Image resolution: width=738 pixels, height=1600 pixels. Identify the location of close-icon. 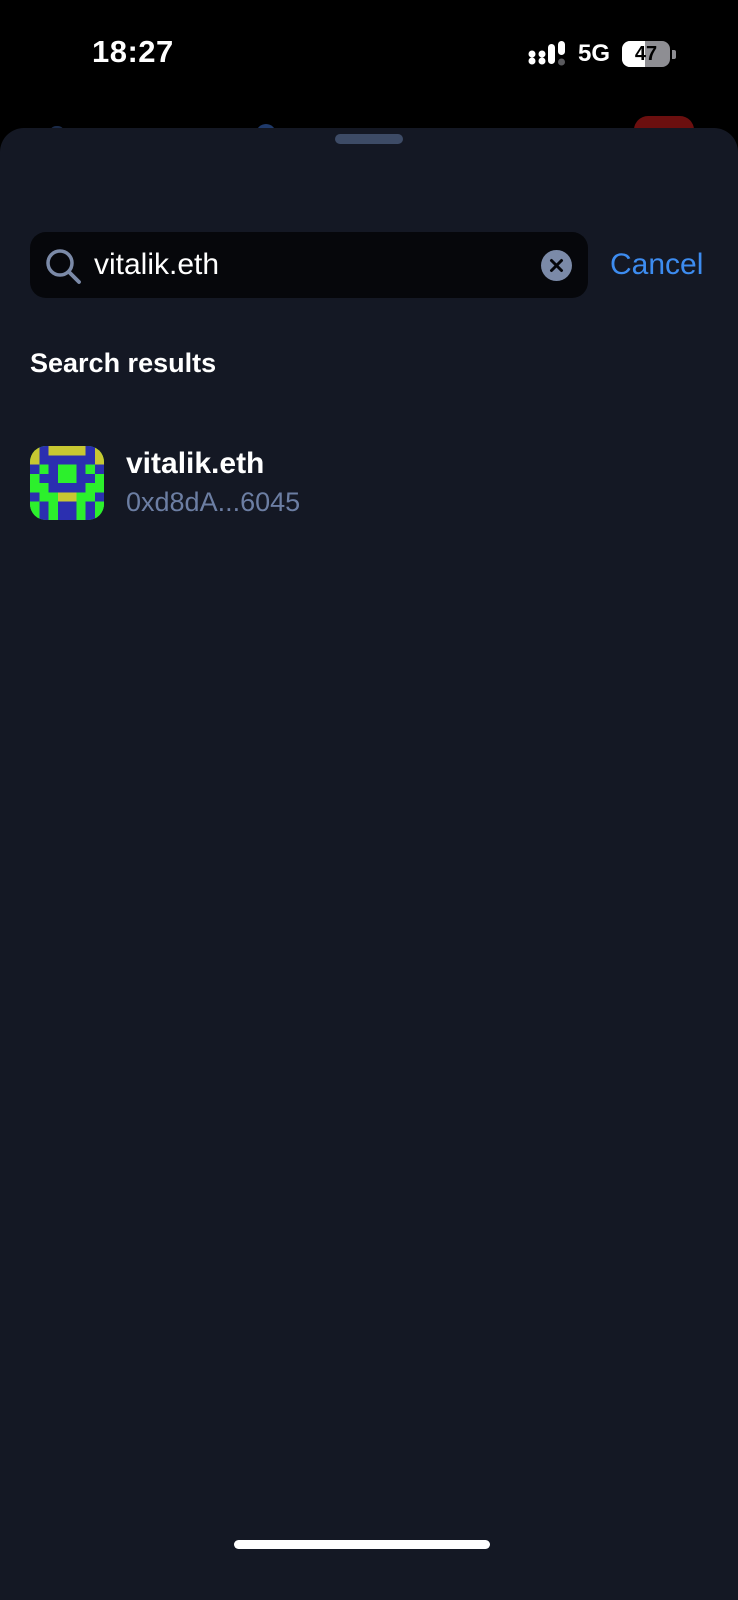
(556, 265).